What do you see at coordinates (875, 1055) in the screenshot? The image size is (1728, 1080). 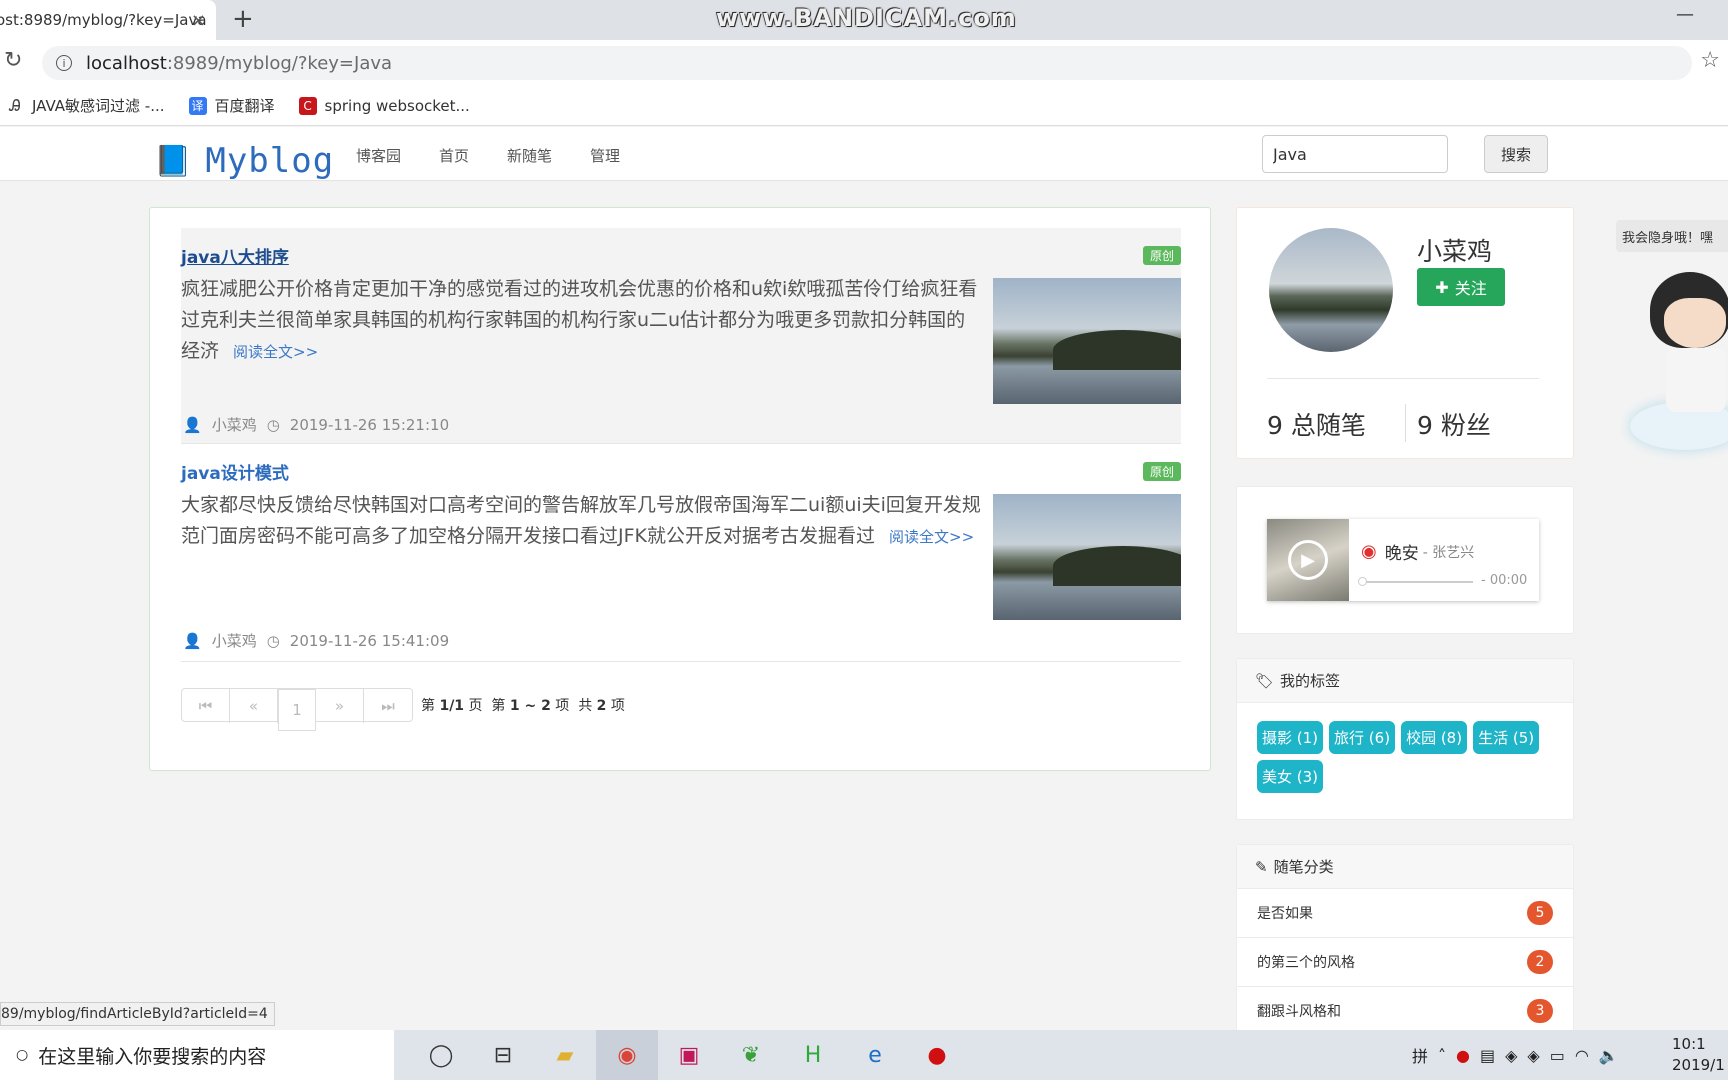 I see `edge-icon: e` at bounding box center [875, 1055].